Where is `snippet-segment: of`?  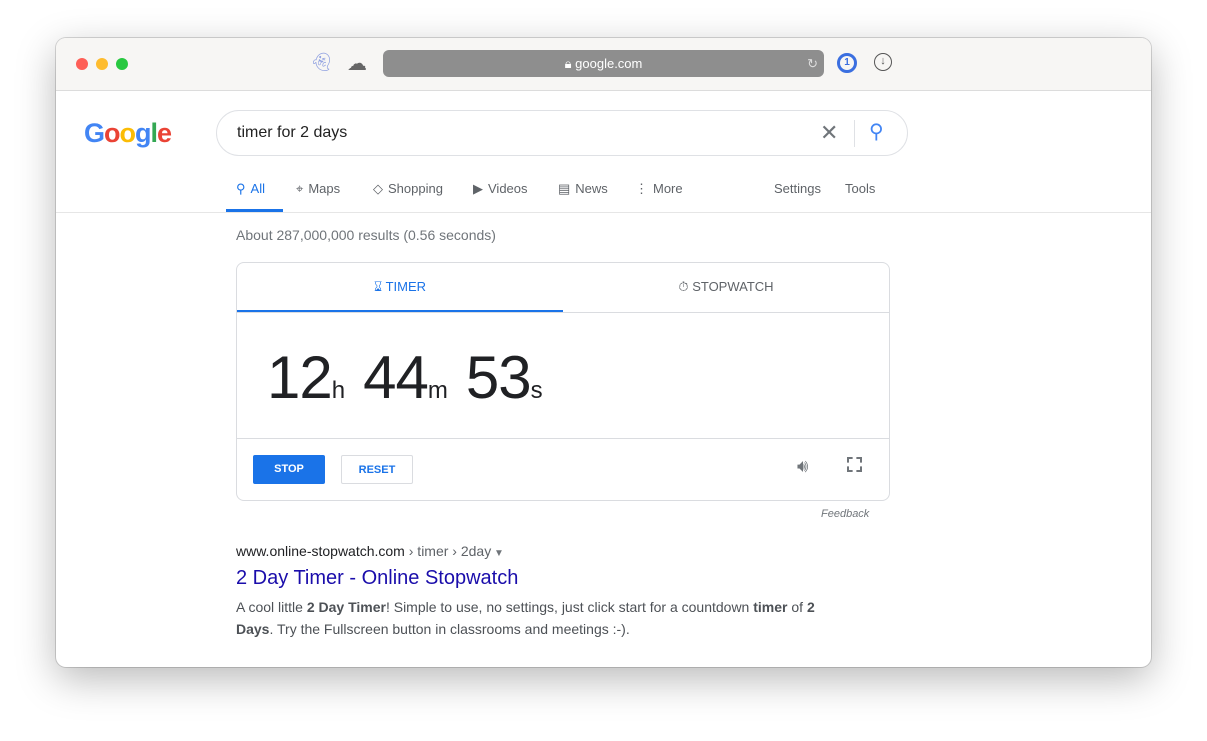 snippet-segment: of is located at coordinates (797, 607).